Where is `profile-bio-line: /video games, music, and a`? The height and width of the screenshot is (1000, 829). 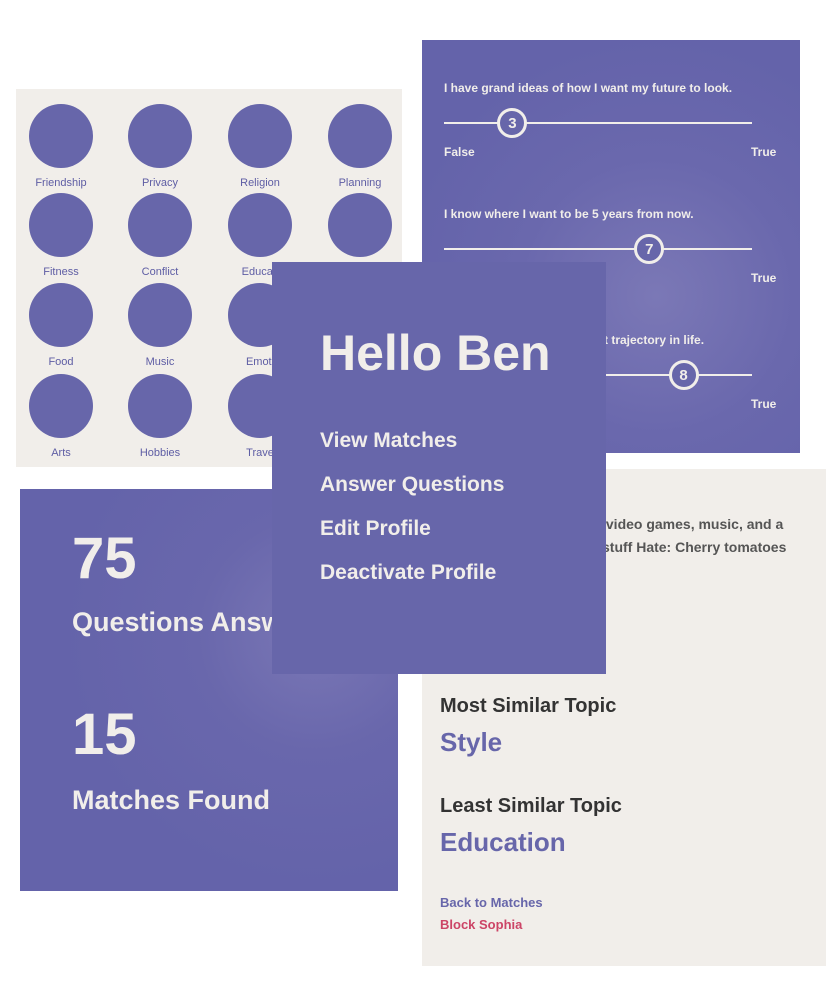 profile-bio-line: /video games, music, and a is located at coordinates (693, 524).